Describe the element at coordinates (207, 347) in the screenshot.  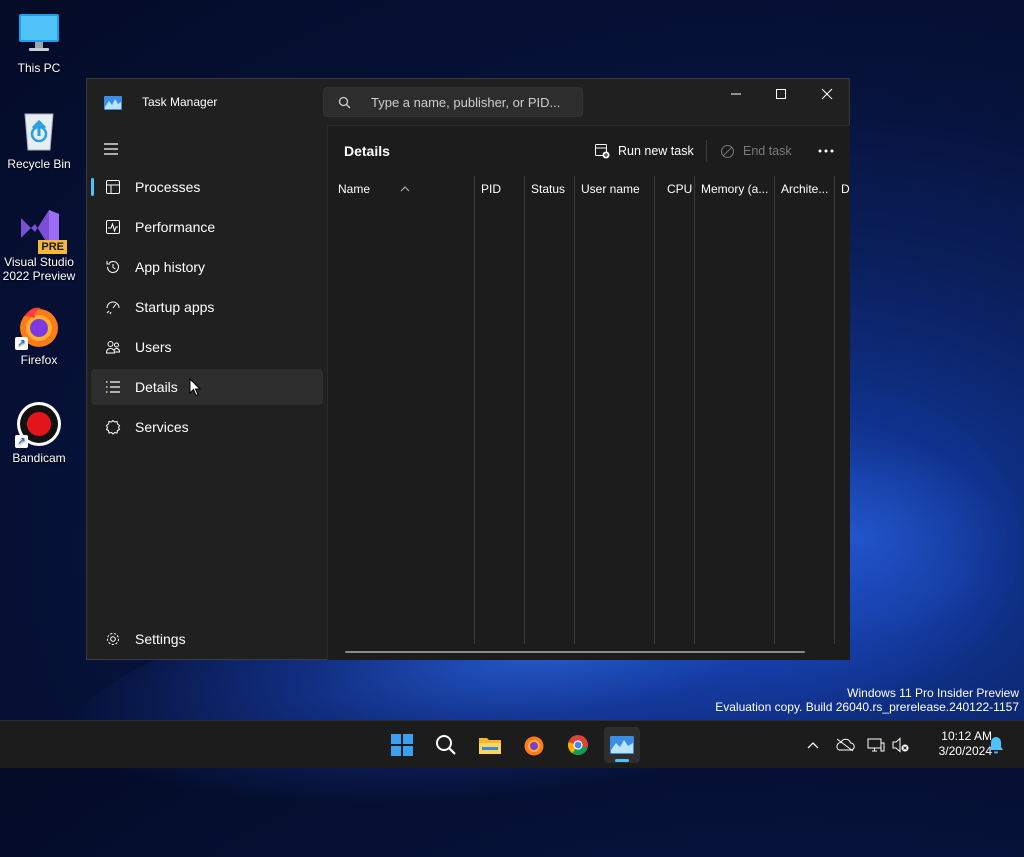
I see `sidebar-item-users: Users` at that location.